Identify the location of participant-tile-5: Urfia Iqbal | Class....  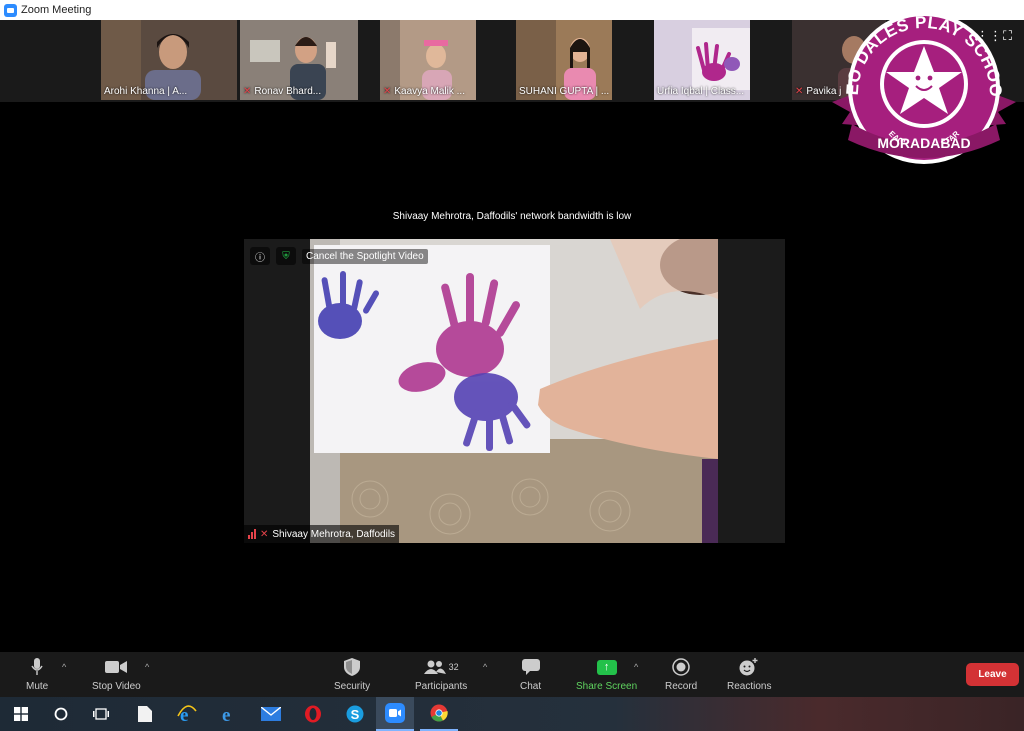
(702, 60).